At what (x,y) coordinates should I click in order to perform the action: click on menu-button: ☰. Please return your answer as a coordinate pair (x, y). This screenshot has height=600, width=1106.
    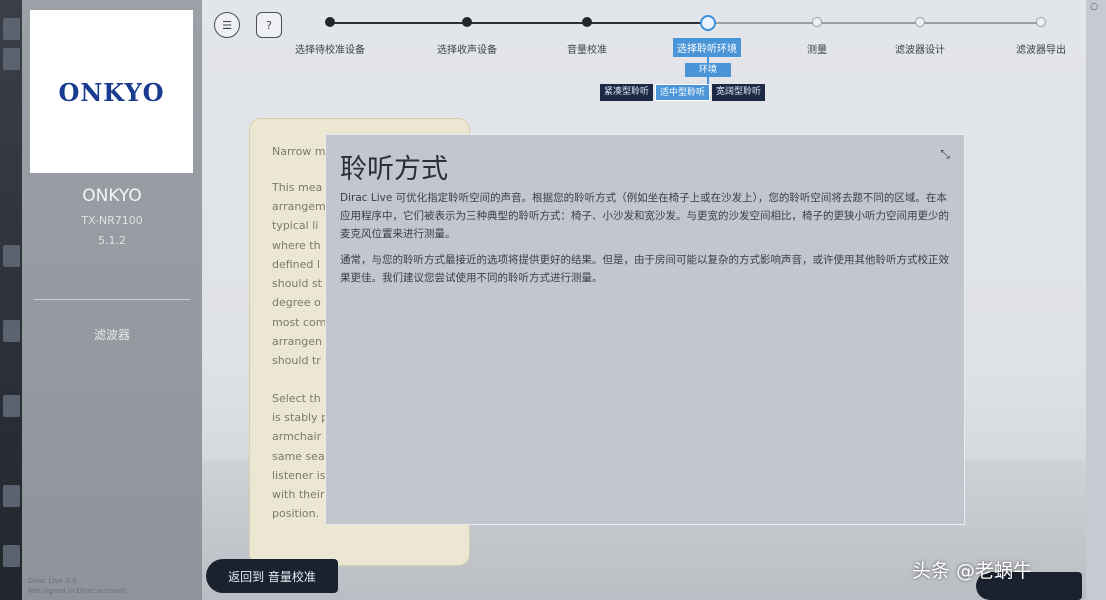
    Looking at the image, I should click on (227, 25).